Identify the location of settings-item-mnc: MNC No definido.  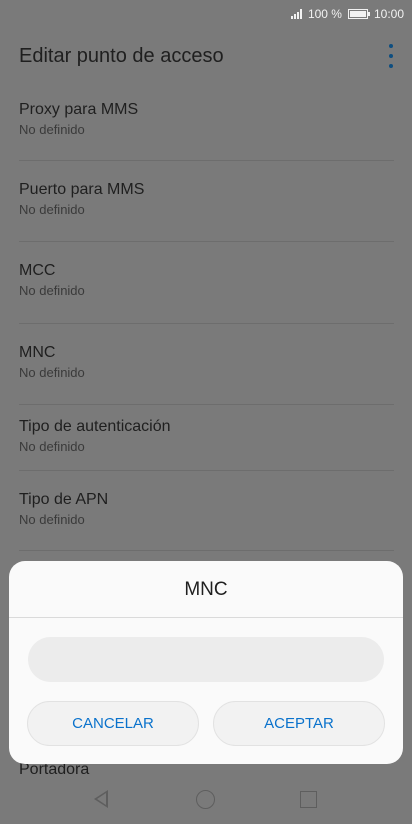
(206, 364).